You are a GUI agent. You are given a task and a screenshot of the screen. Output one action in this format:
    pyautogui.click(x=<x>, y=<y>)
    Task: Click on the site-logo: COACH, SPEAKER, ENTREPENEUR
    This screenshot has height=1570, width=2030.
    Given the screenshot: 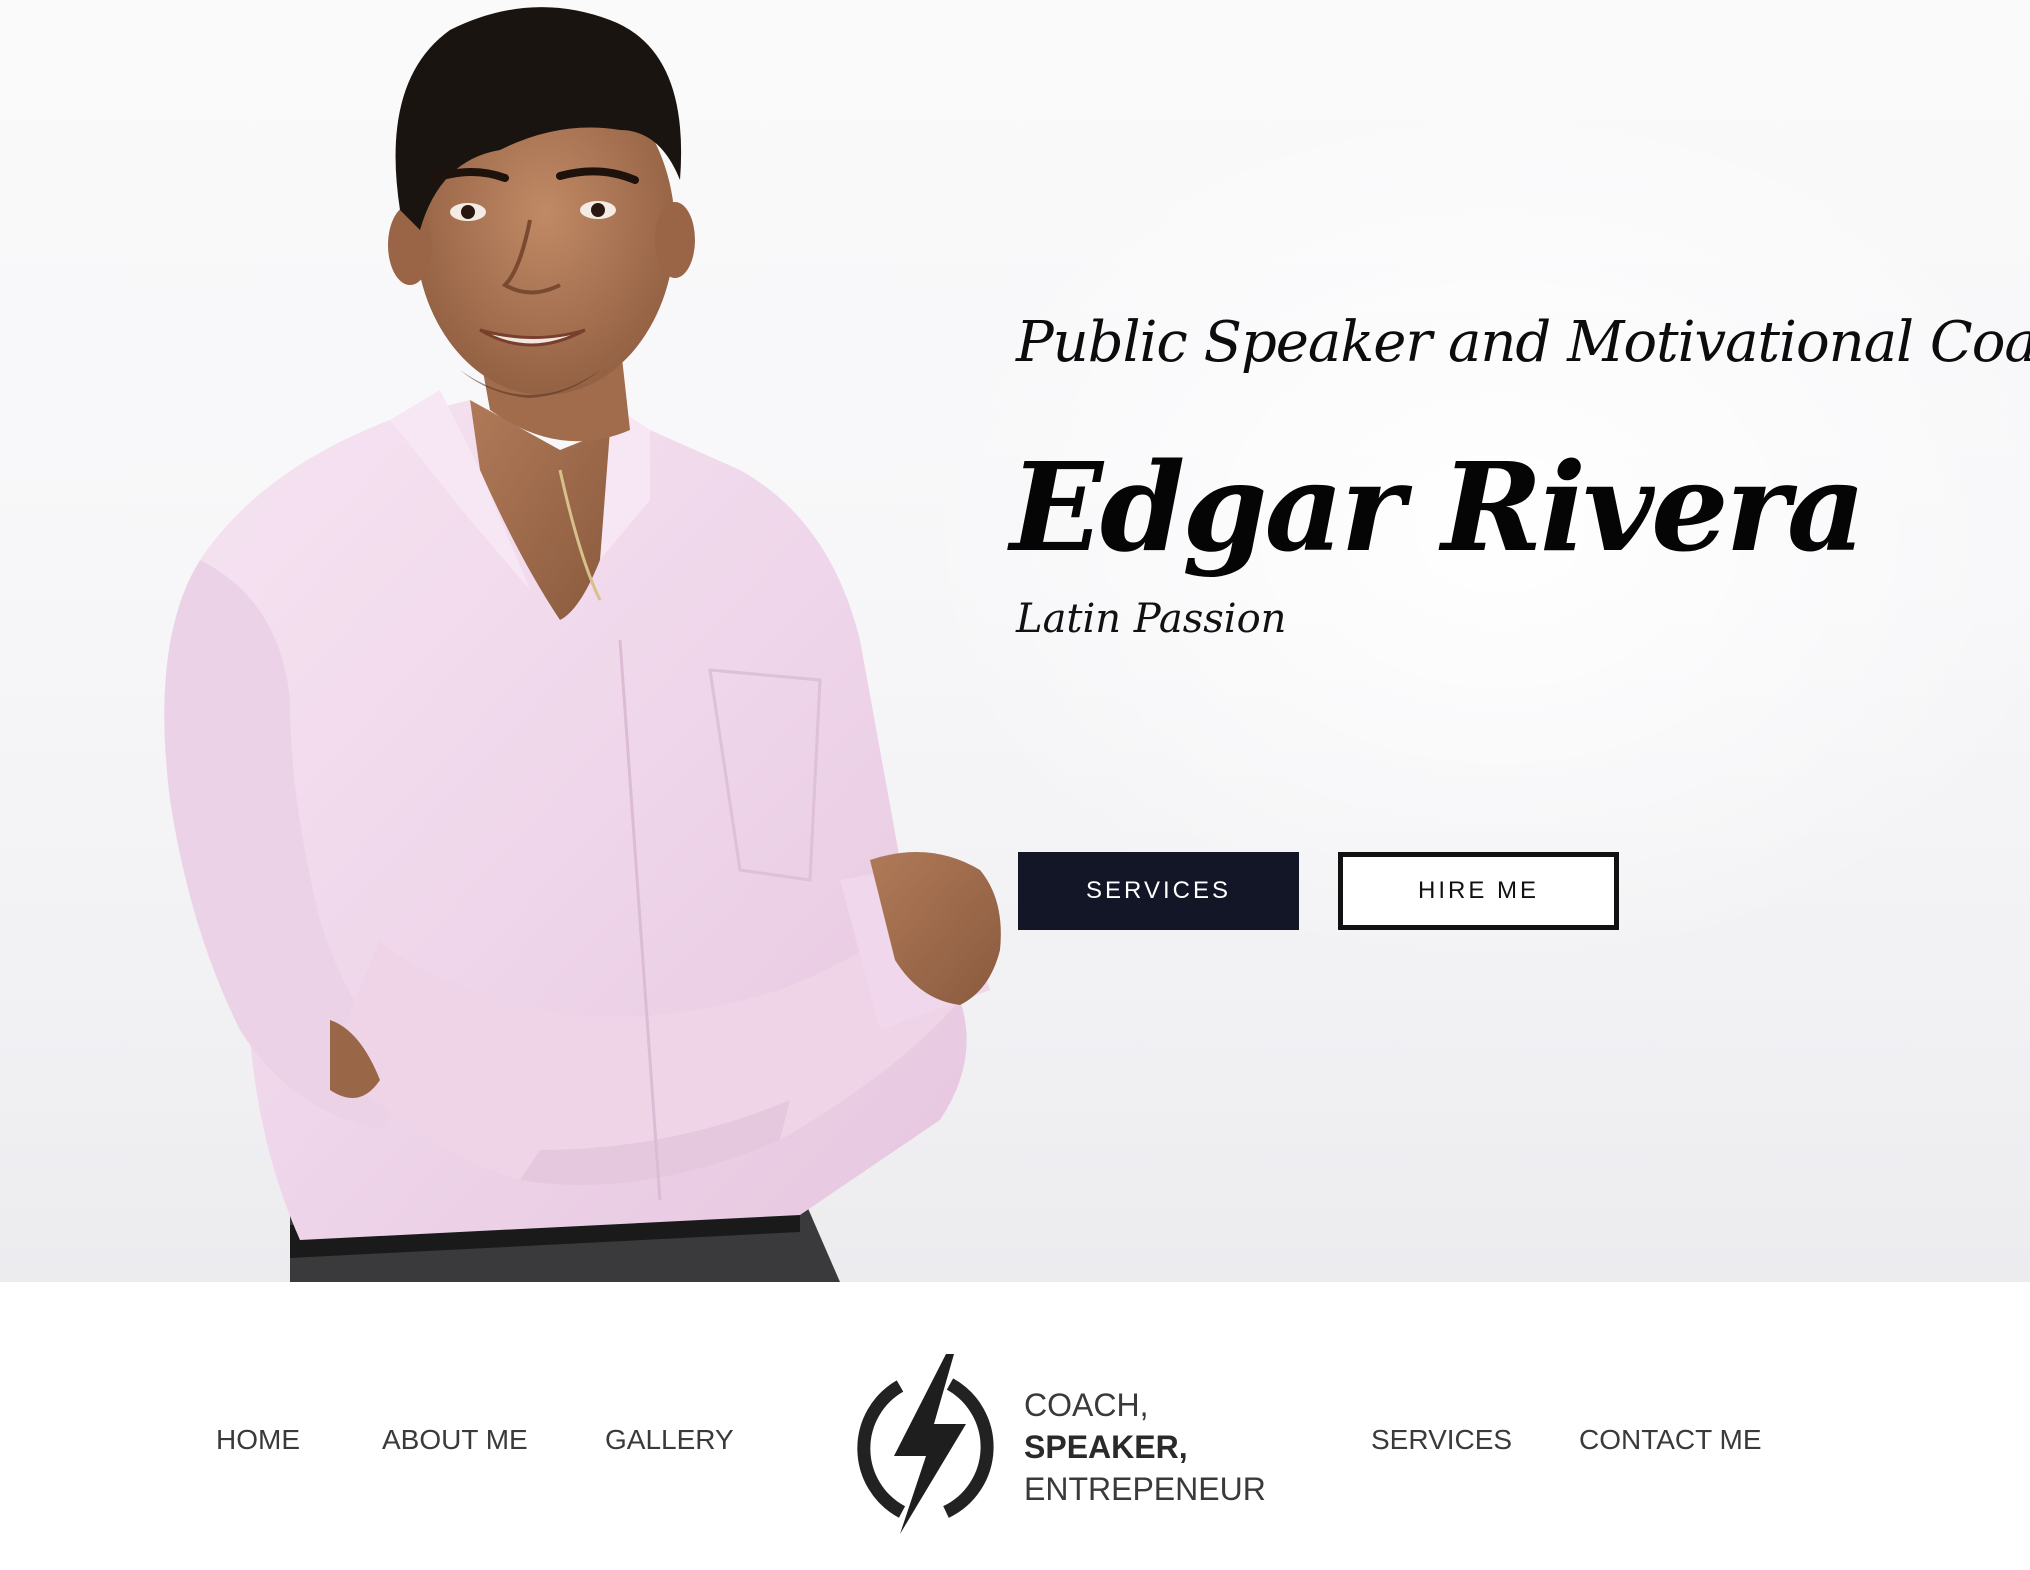 What is the action you would take?
    pyautogui.click(x=1054, y=1444)
    